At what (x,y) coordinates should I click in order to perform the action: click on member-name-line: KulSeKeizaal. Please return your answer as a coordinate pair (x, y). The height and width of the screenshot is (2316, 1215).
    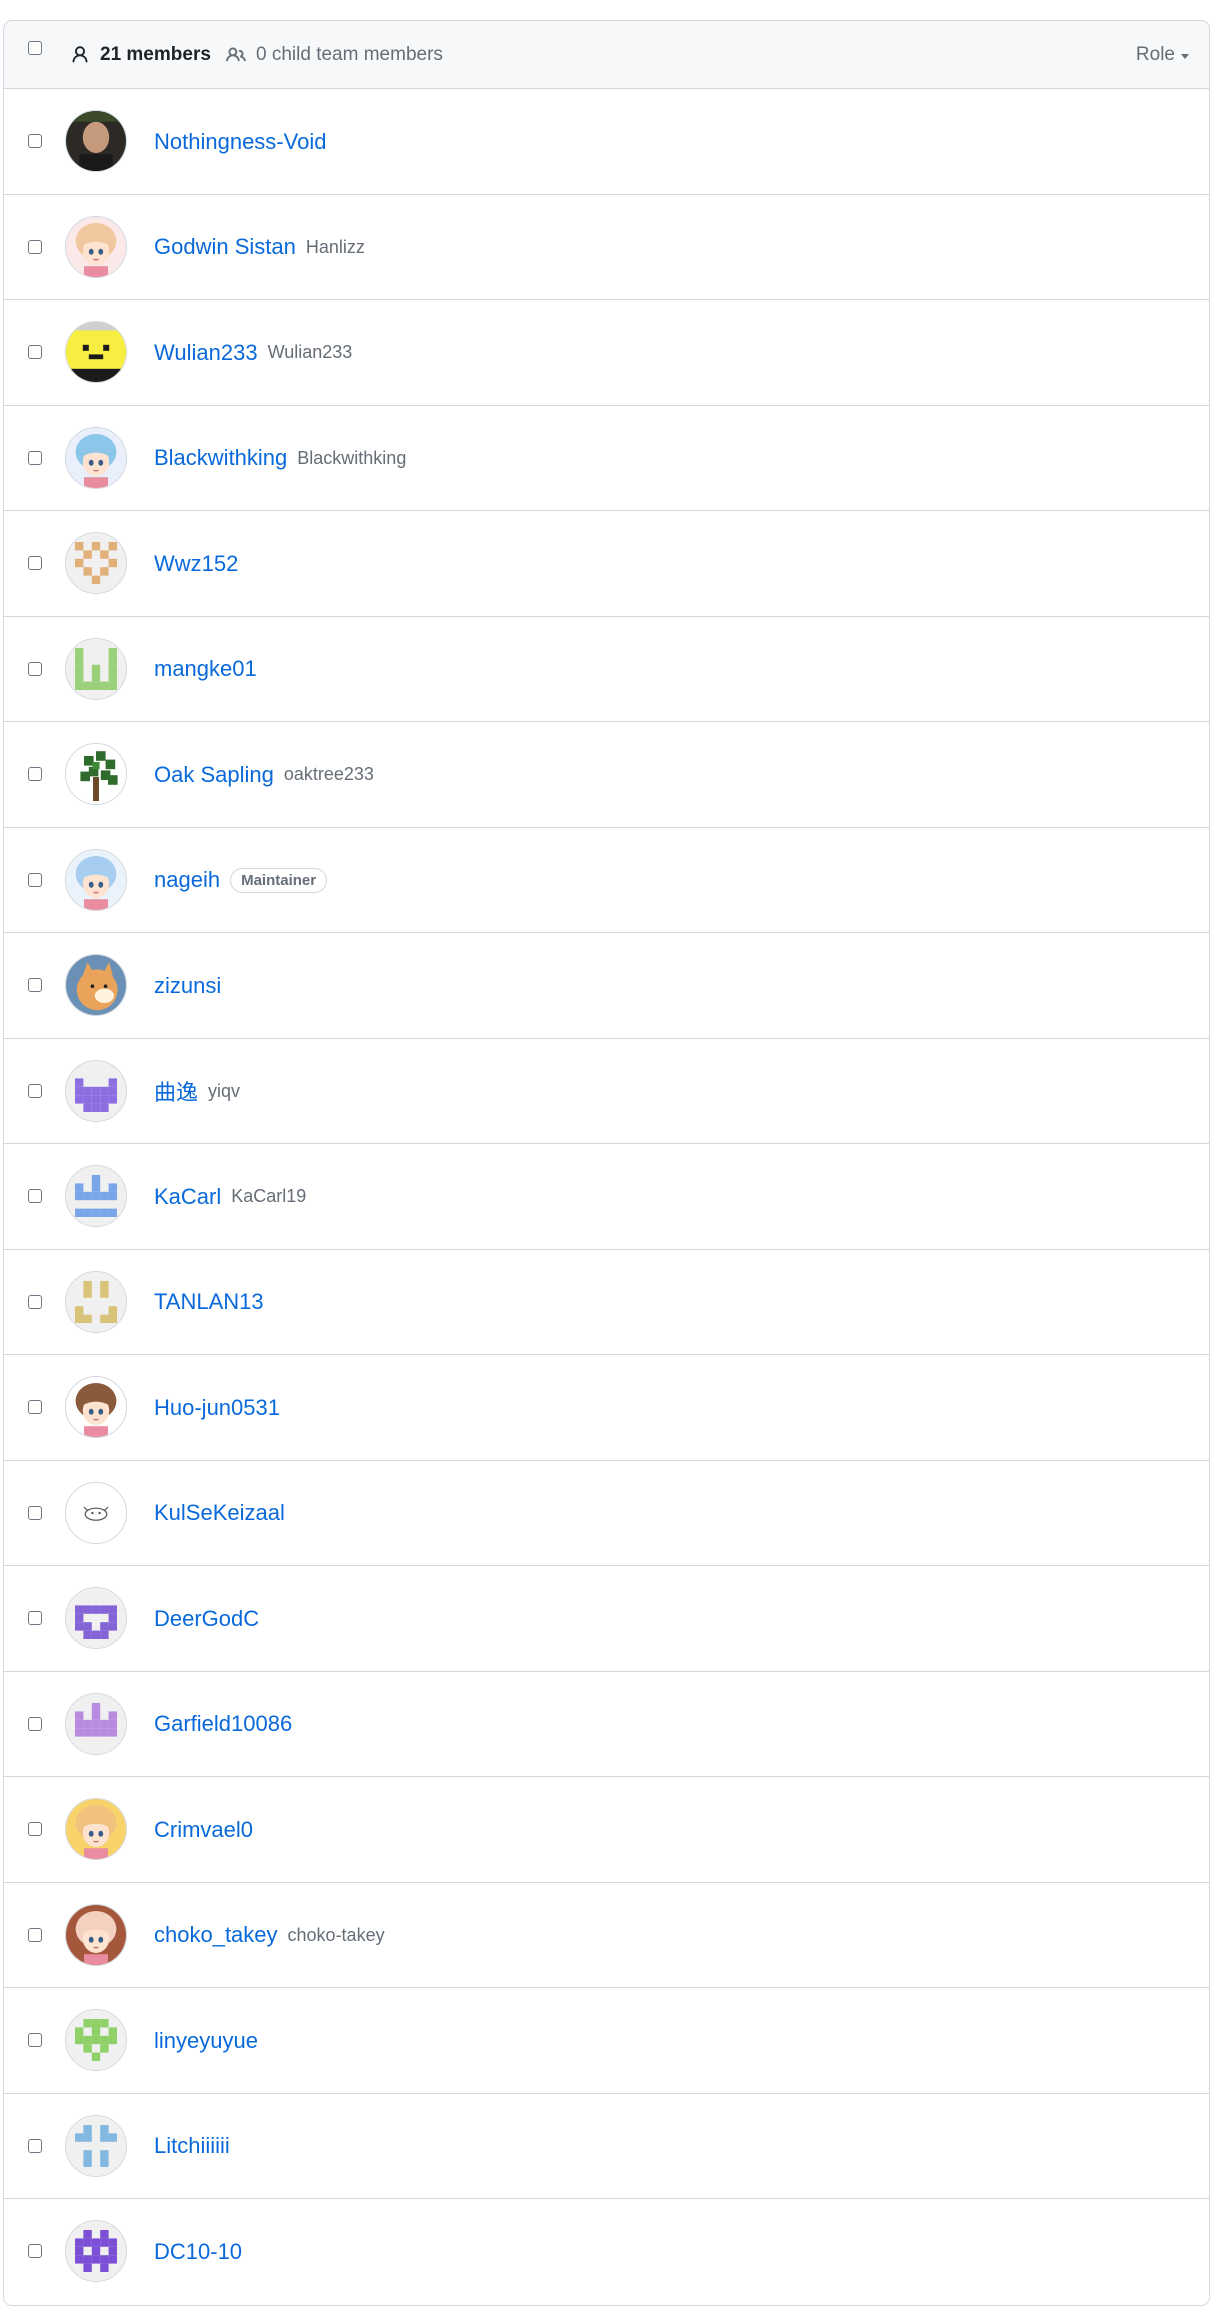
    Looking at the image, I should click on (219, 1513).